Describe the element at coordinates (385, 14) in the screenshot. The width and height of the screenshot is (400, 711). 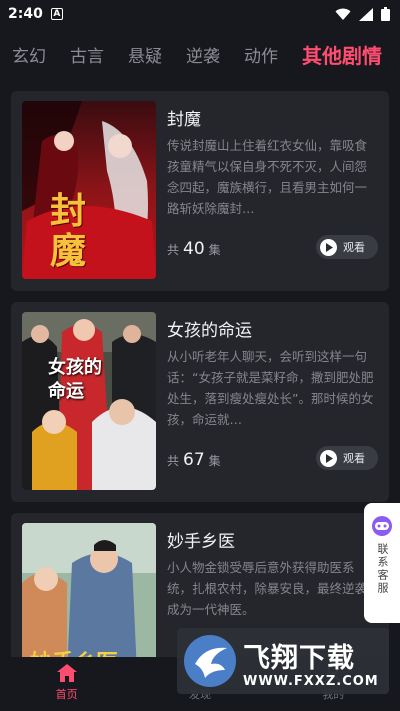
I see `battery-icon` at that location.